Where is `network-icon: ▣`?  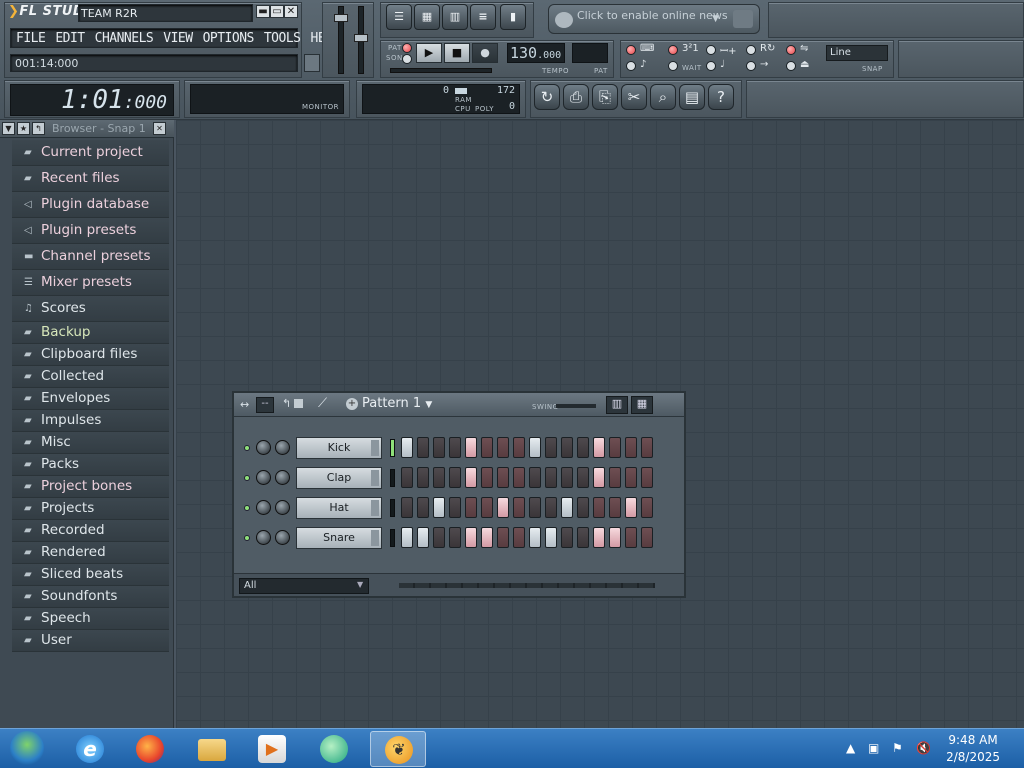
network-icon: ▣ is located at coordinates (873, 748).